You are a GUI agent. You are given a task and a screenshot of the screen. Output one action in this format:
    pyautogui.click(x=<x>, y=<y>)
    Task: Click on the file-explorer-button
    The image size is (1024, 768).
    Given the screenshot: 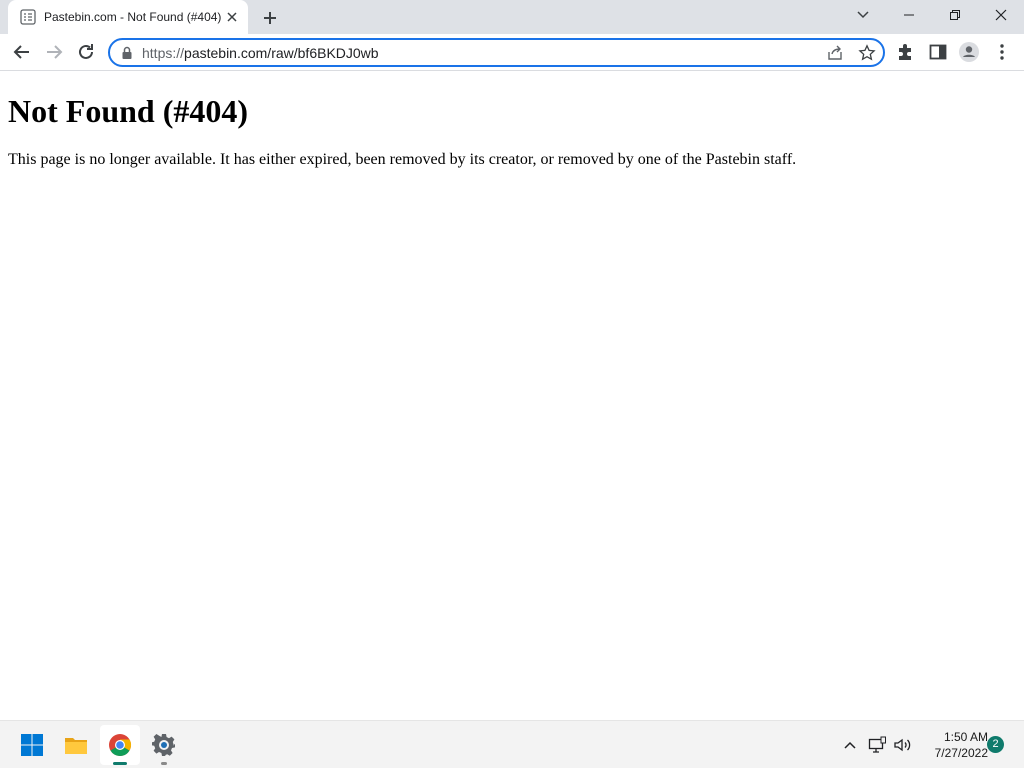 What is the action you would take?
    pyautogui.click(x=76, y=745)
    